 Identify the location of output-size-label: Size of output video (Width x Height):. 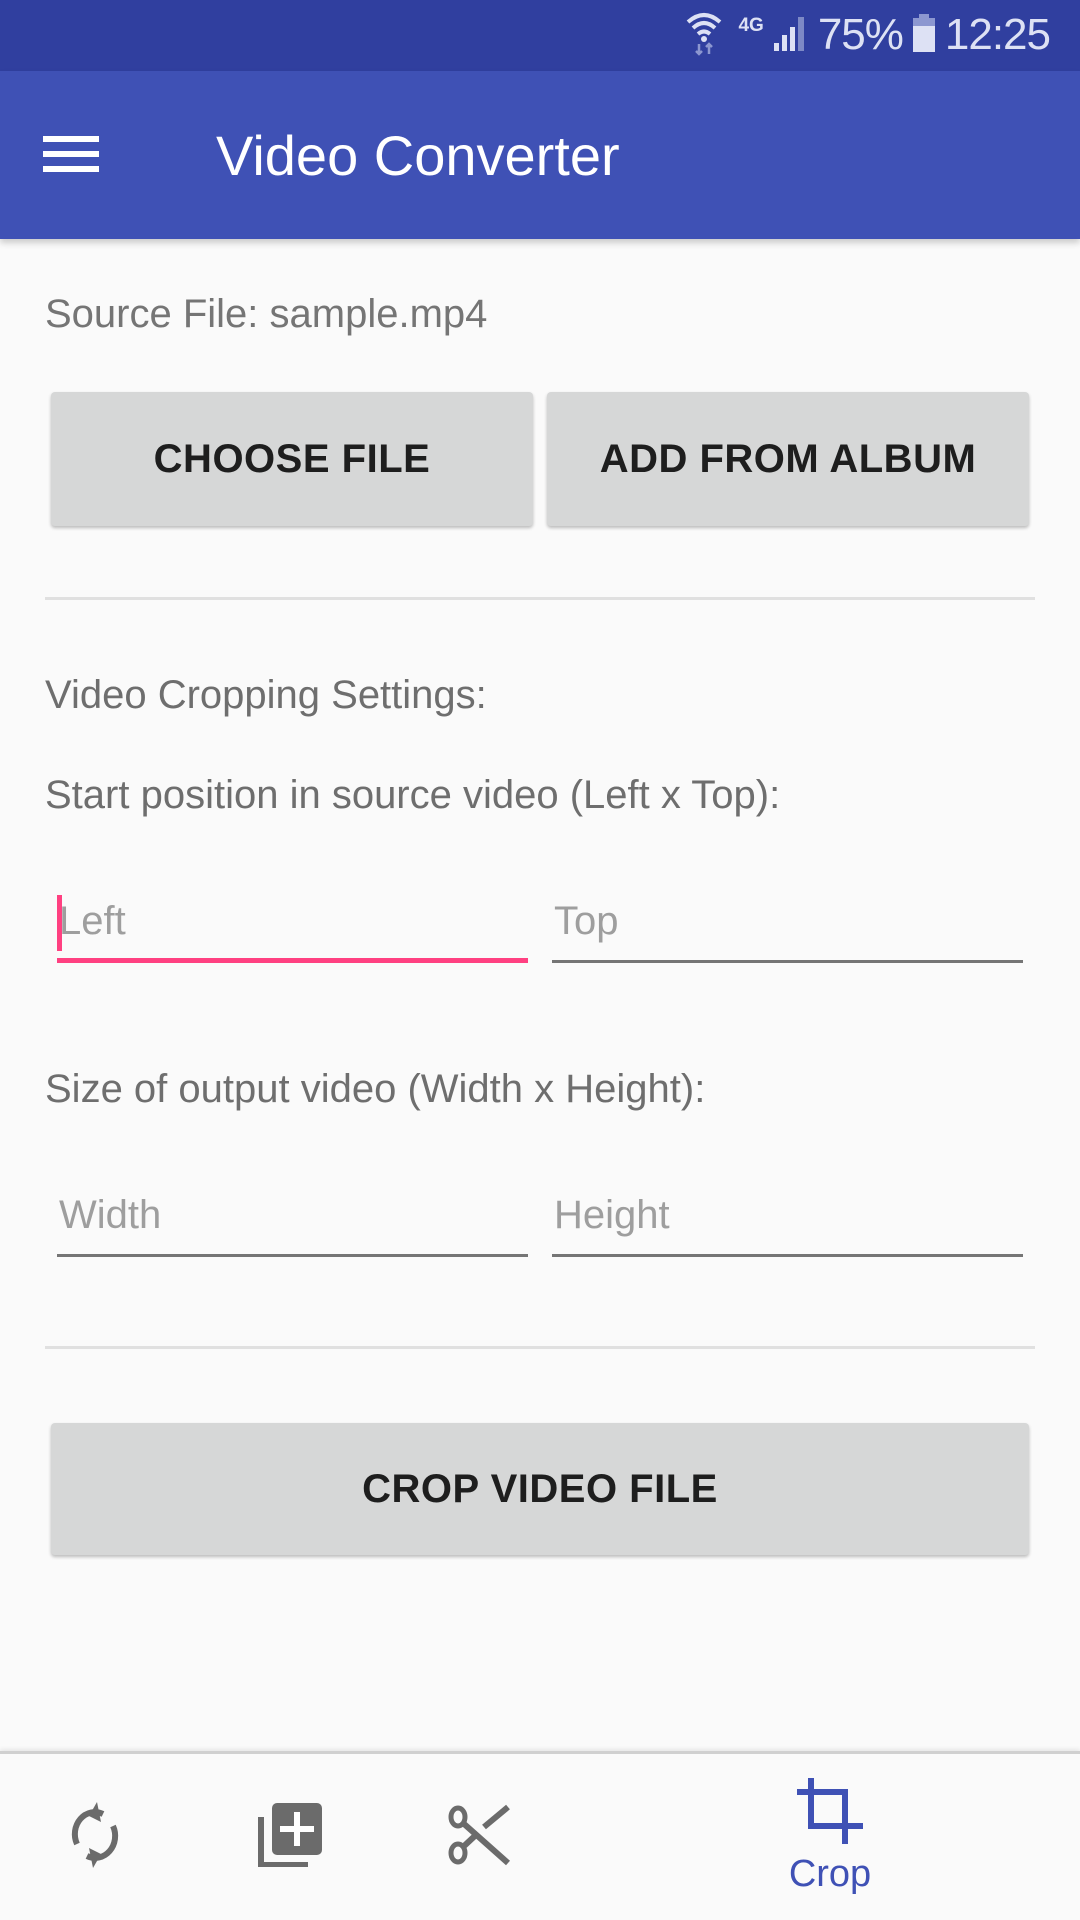
(375, 1089).